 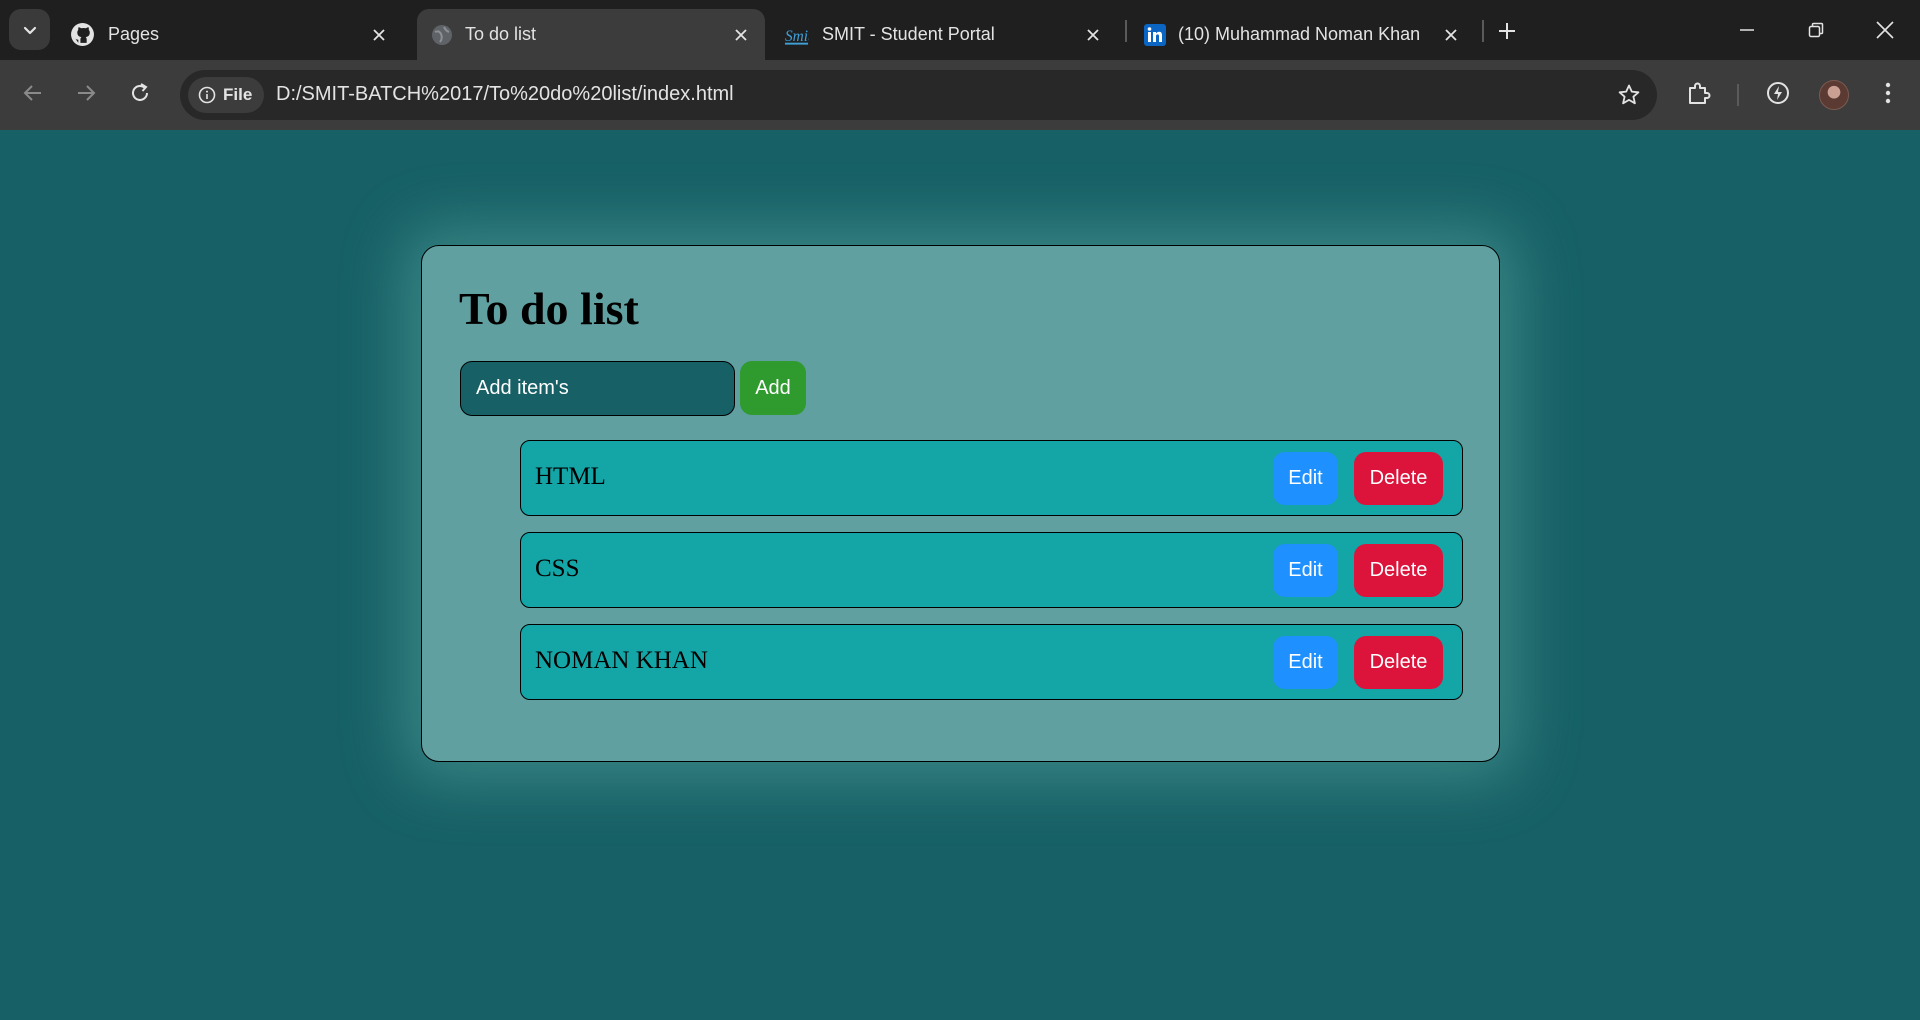 I want to click on arrow-right-icon, so click(x=87, y=93).